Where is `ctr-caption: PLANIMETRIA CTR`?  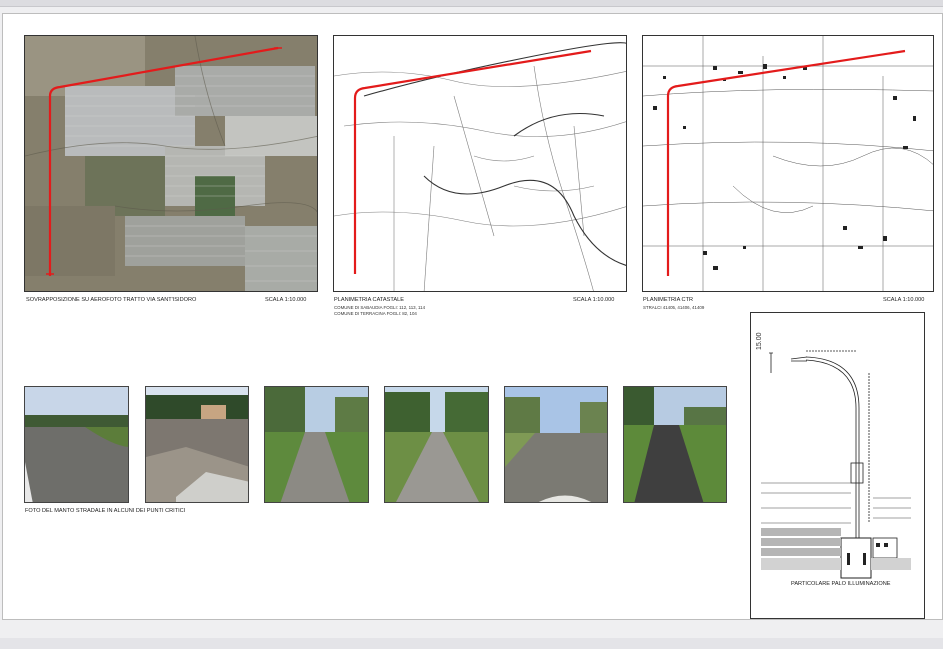
ctr-caption: PLANIMETRIA CTR is located at coordinates (668, 300).